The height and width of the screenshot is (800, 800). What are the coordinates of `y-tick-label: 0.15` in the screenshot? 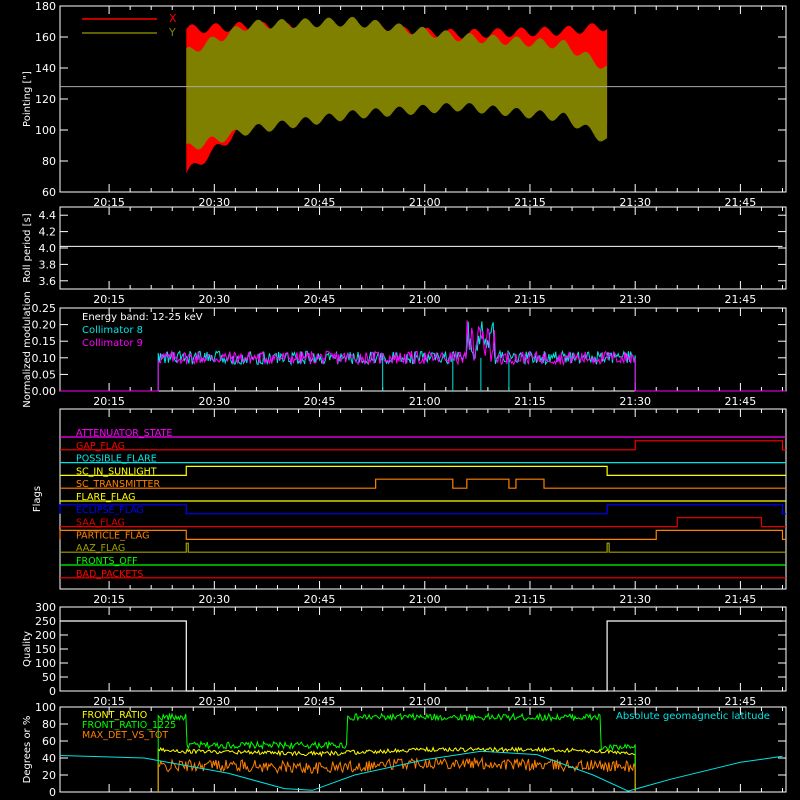 It's located at (44, 341).